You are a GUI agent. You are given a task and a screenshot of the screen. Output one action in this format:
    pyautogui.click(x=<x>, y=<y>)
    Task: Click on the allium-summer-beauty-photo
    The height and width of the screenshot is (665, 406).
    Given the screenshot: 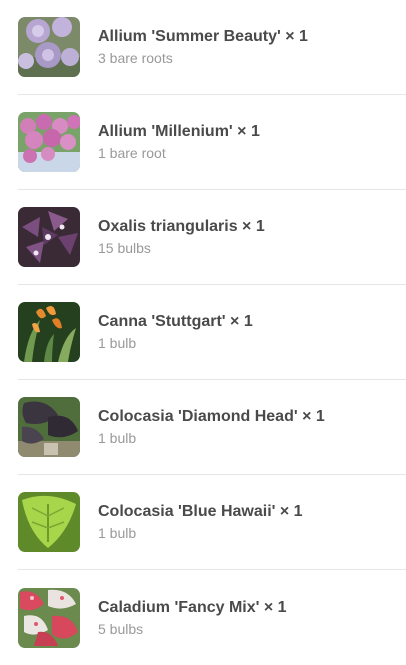 What is the action you would take?
    pyautogui.click(x=49, y=47)
    